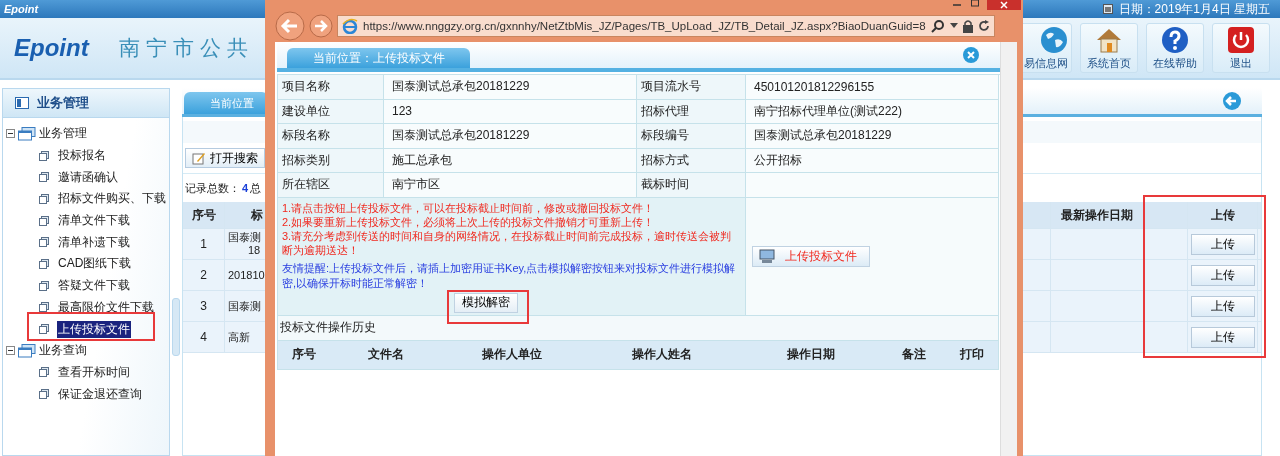  I want to click on splitter-handle, so click(176, 327).